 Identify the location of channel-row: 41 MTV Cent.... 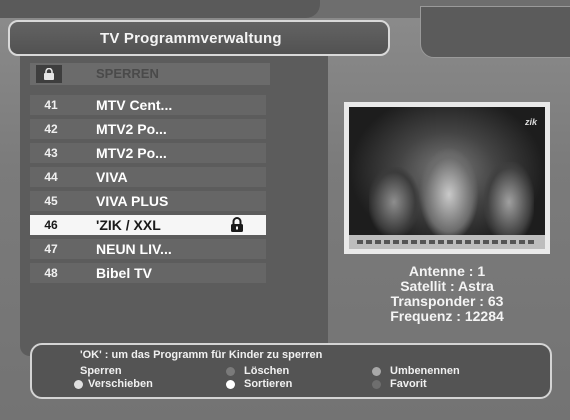
(148, 105).